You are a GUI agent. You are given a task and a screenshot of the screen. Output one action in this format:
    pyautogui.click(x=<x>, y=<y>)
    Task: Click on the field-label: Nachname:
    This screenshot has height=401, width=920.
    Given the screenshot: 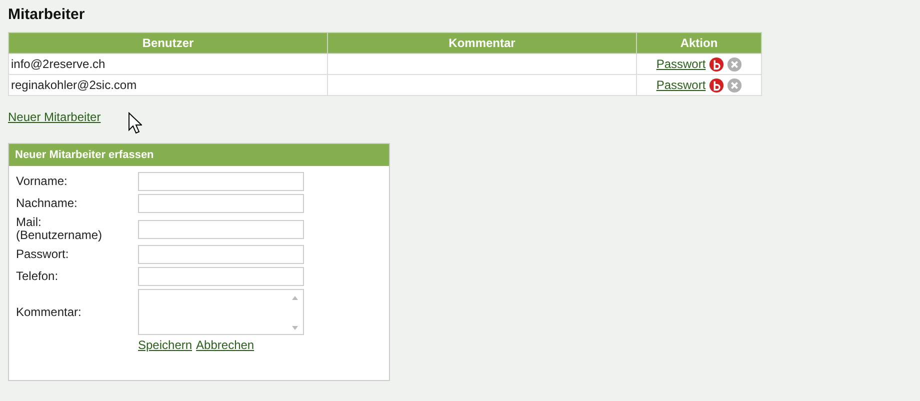 What is the action you would take?
    pyautogui.click(x=47, y=203)
    